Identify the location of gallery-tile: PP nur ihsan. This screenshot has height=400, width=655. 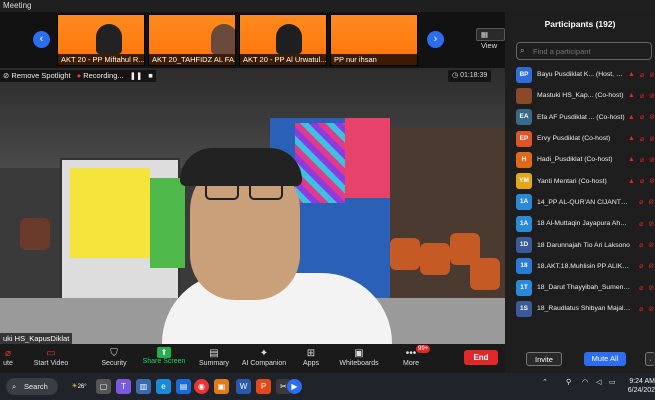
(374, 40).